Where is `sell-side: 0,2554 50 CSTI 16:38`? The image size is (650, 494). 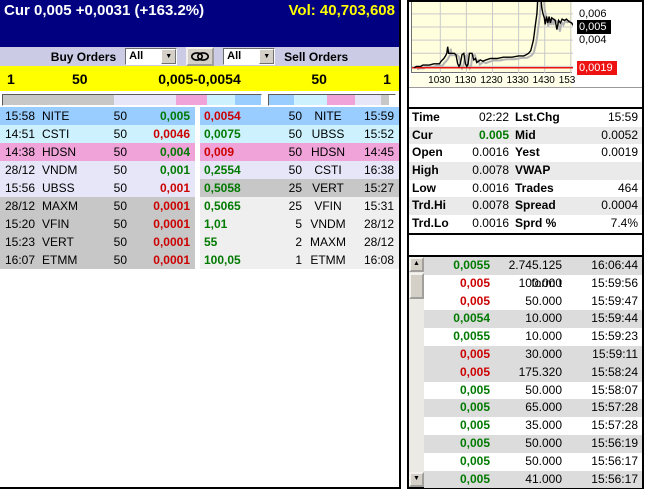
sell-side: 0,2554 50 CSTI 16:38 is located at coordinates (299, 170).